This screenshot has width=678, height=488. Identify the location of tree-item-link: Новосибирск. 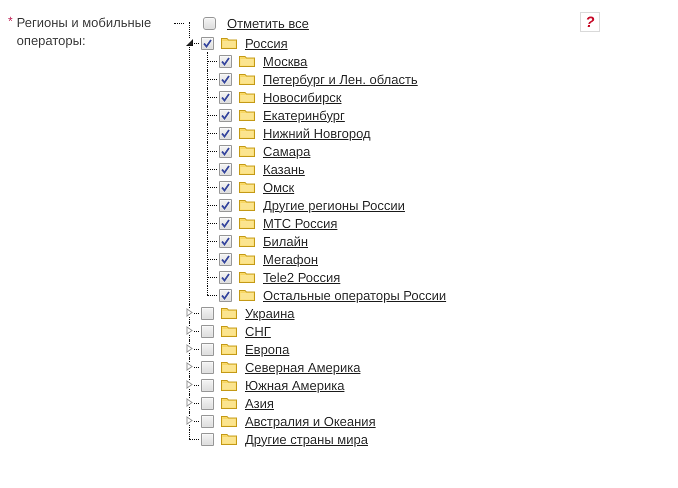
(302, 97).